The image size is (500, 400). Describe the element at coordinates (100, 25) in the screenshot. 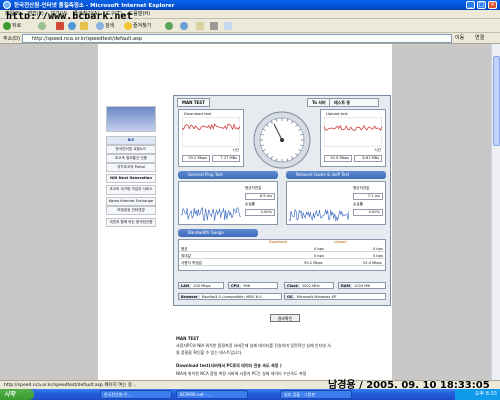

I see `search-icon` at that location.